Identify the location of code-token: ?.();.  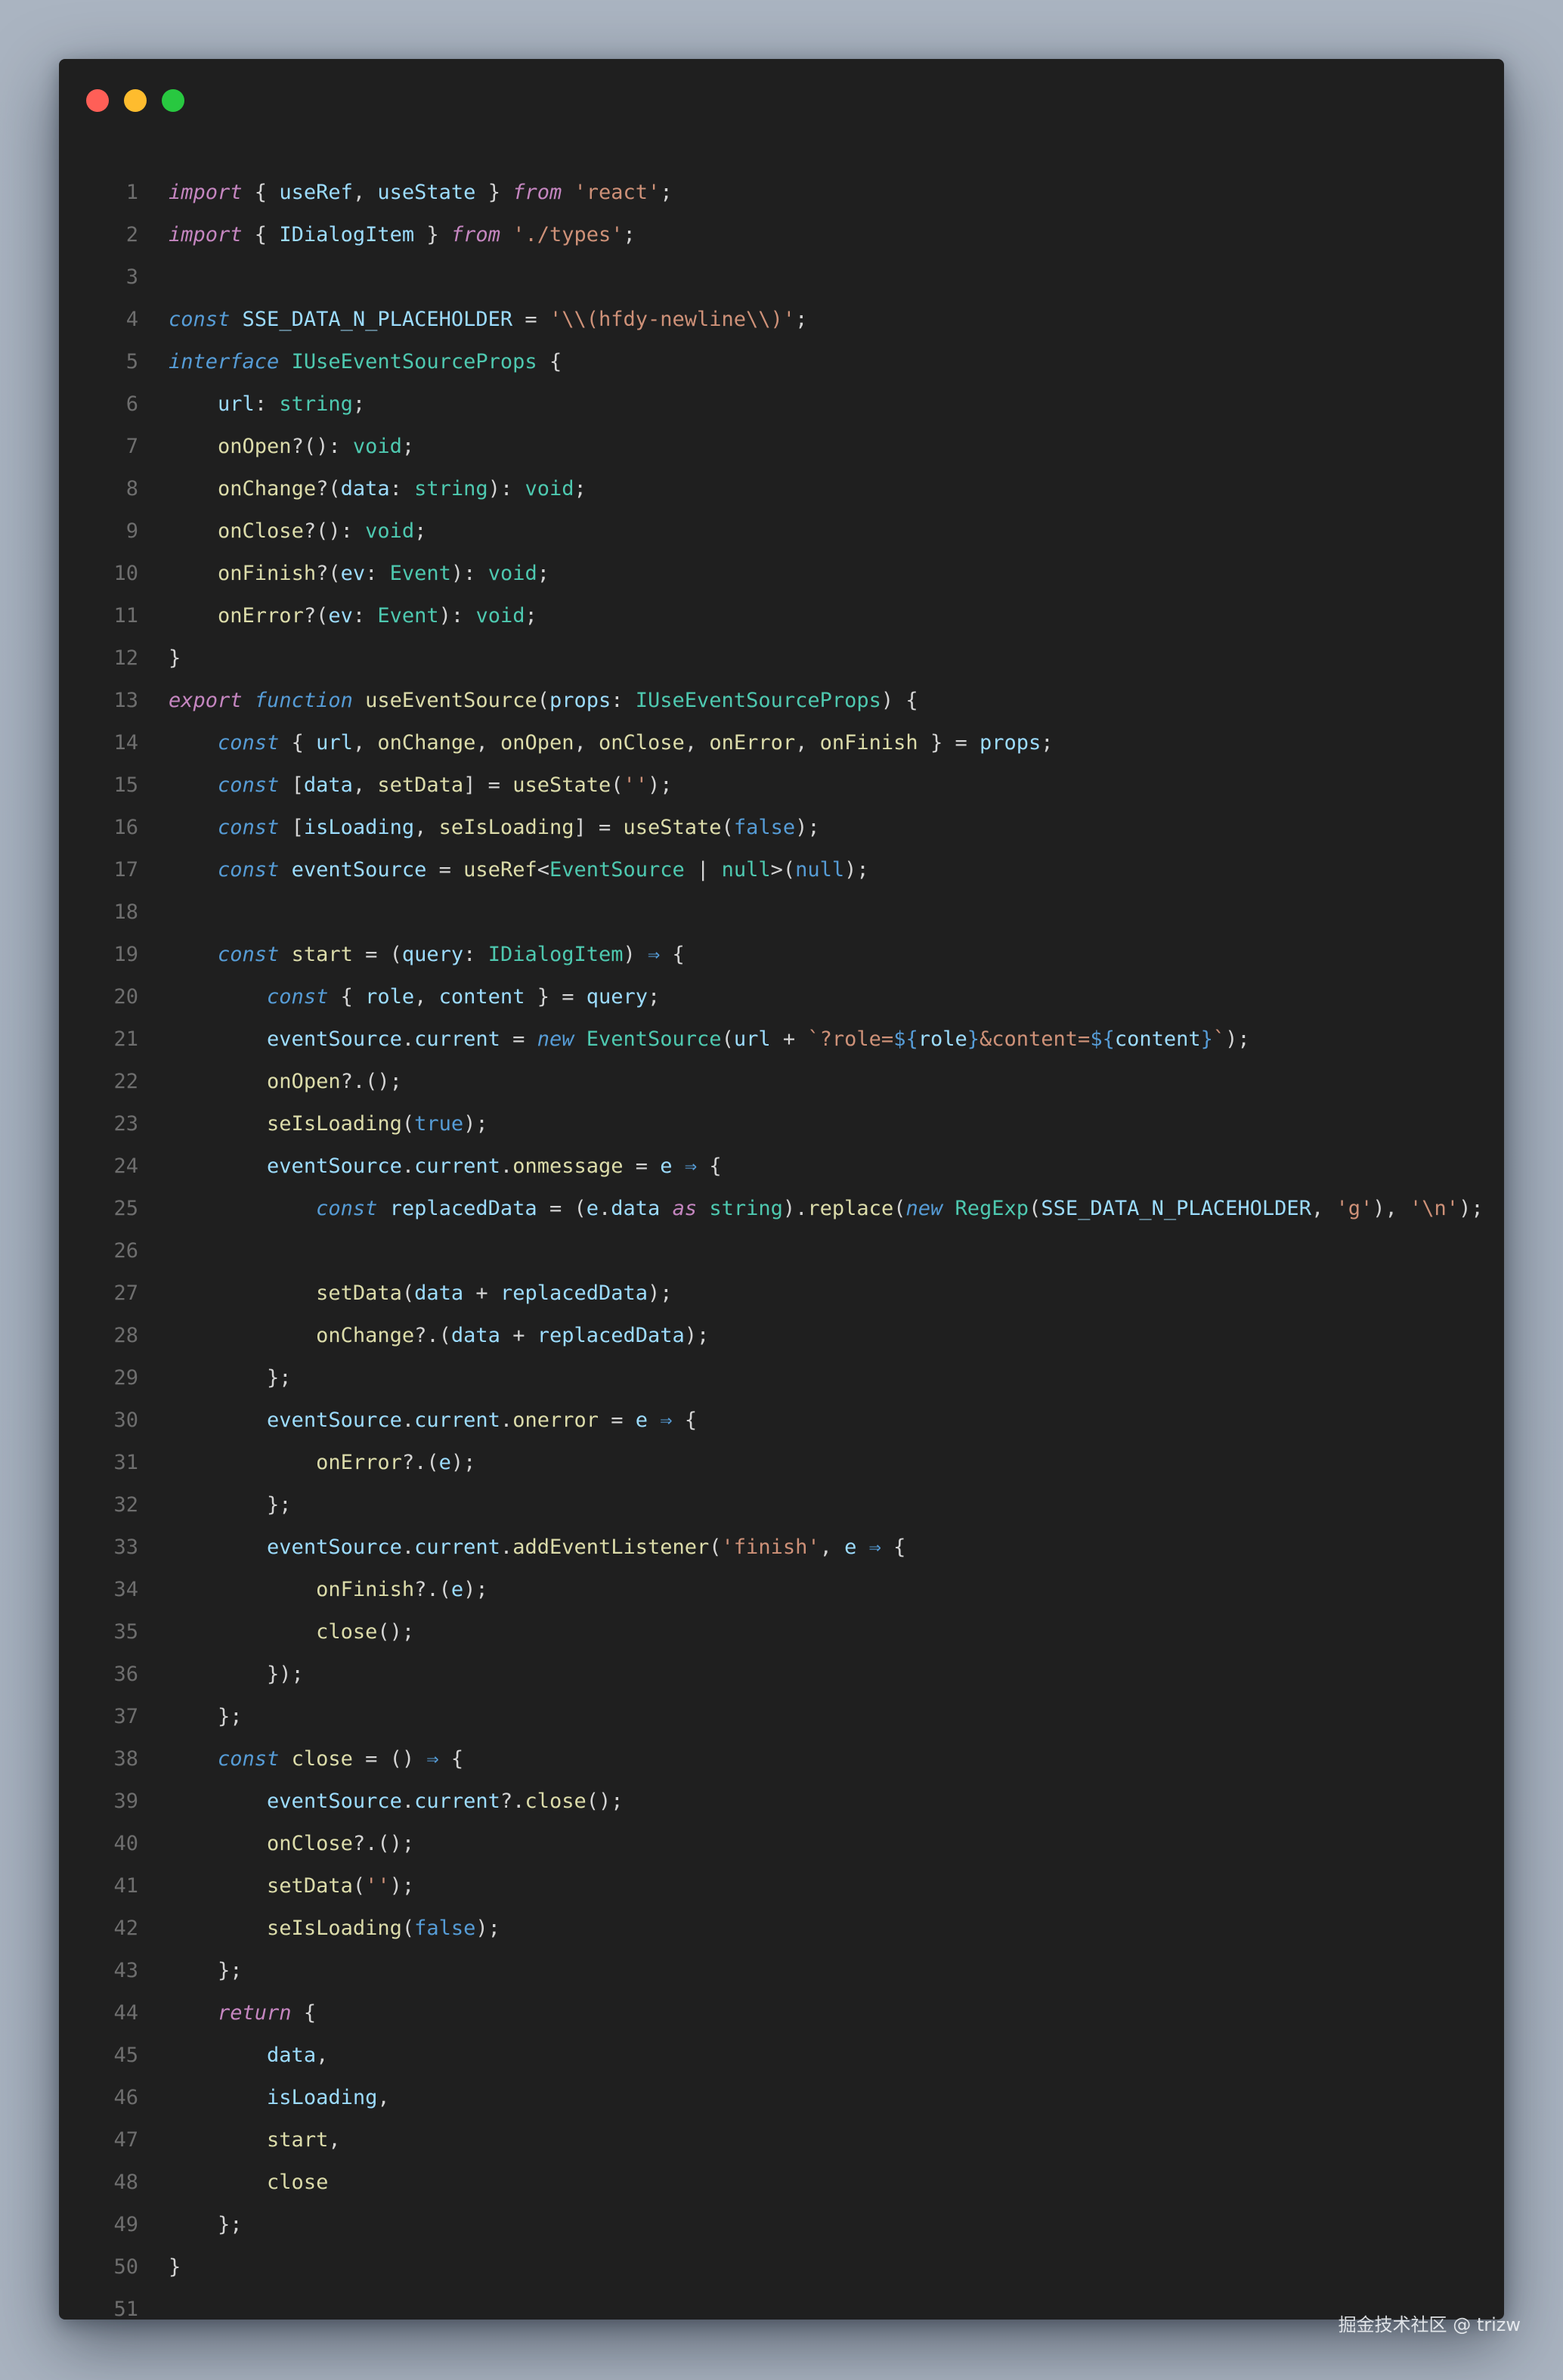
(384, 1843).